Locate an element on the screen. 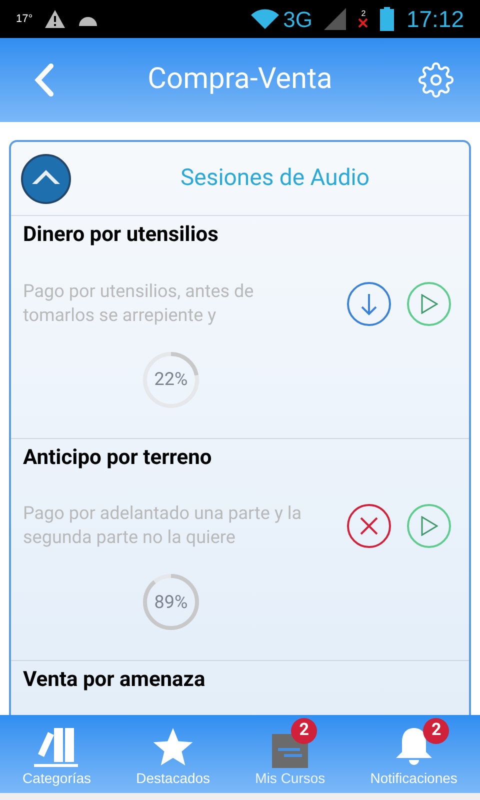 This screenshot has width=480, height=800. settings-button is located at coordinates (436, 80).